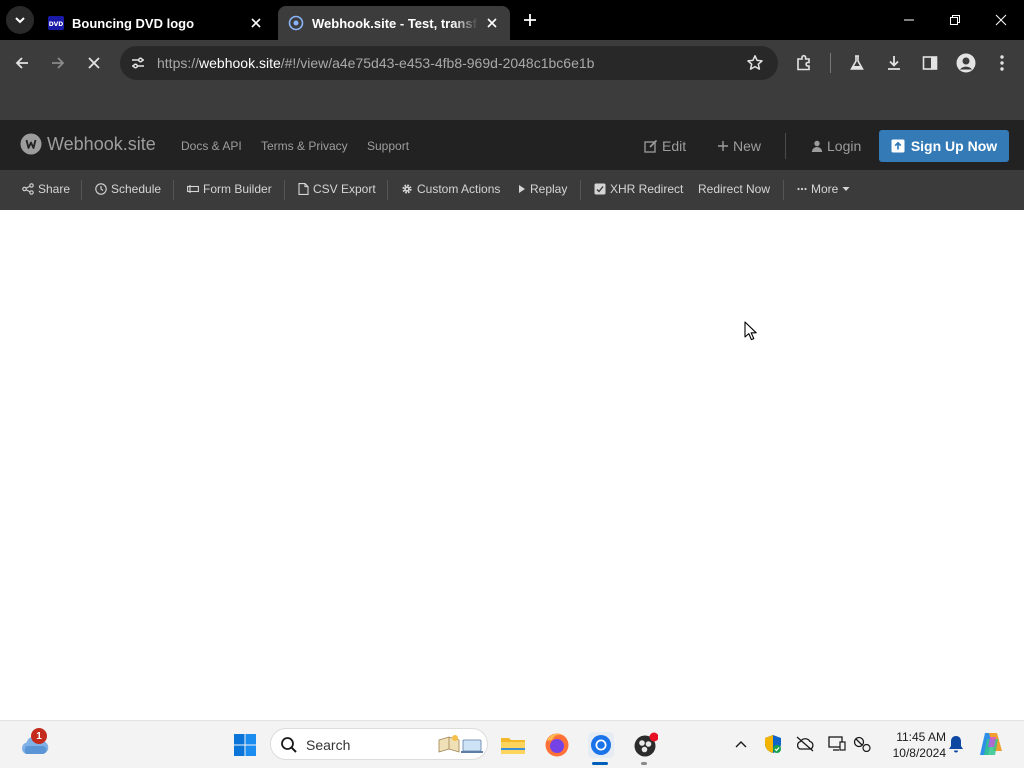  I want to click on more-label: More, so click(825, 189).